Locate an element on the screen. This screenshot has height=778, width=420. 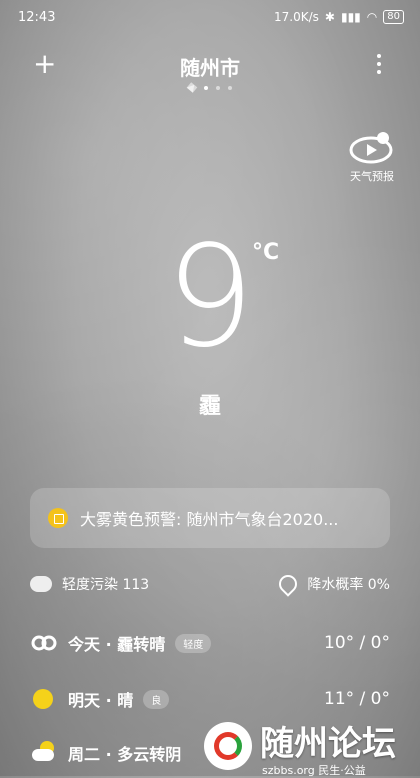
day-label: 周二 · 多云转阴 is located at coordinates (125, 754).